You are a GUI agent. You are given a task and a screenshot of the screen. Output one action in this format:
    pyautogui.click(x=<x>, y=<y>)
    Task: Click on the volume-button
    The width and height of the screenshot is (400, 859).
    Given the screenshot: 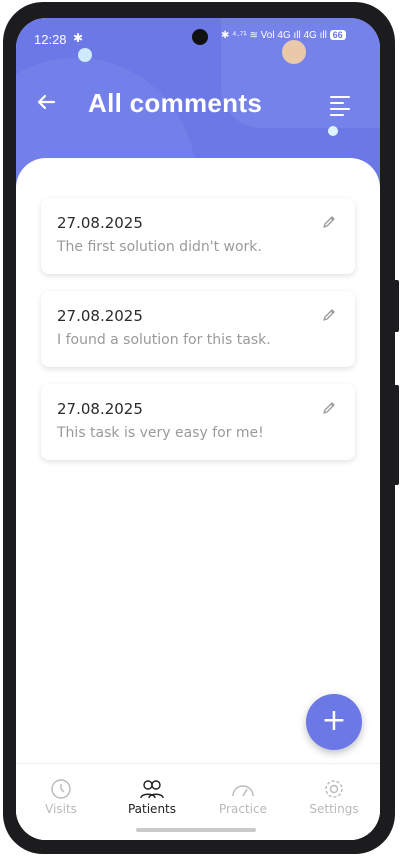 What is the action you would take?
    pyautogui.click(x=396, y=306)
    